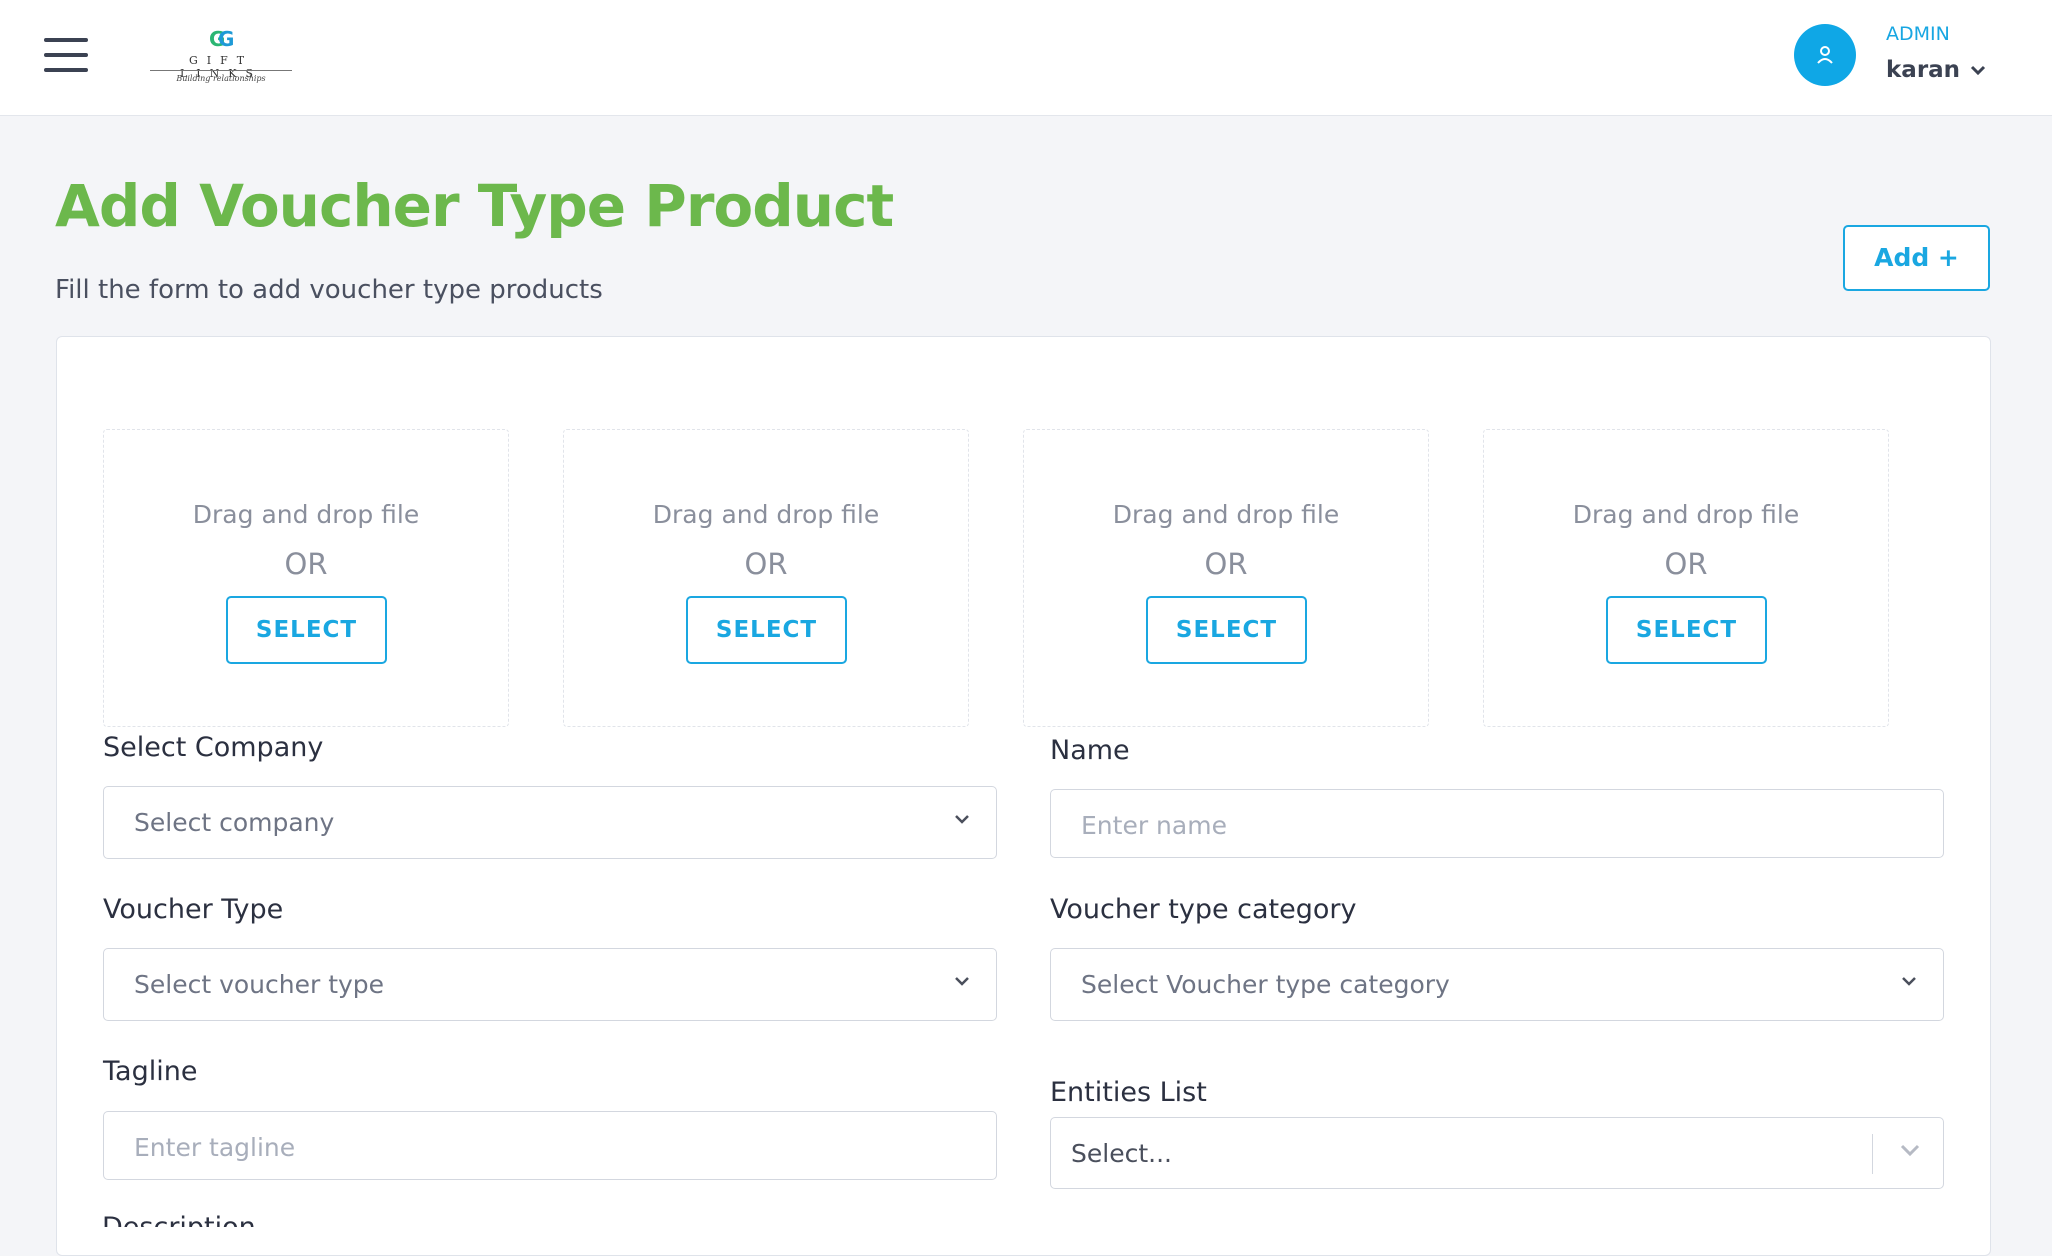 This screenshot has height=1256, width=2052. Describe the element at coordinates (66, 55) in the screenshot. I see `hamburger-menu-icon` at that location.